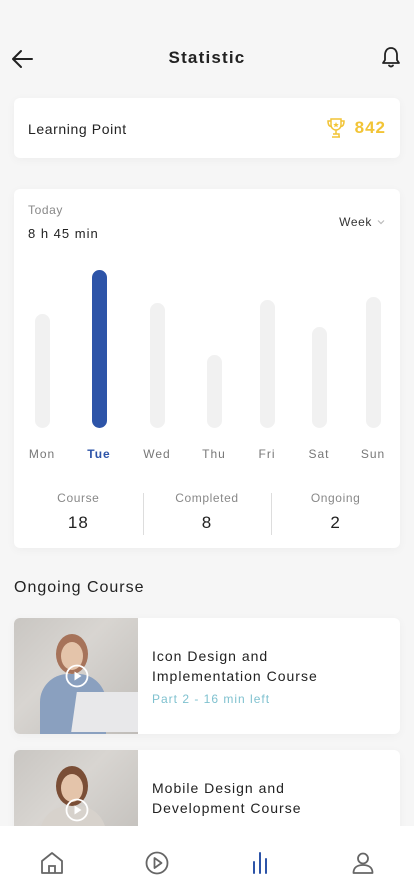 The height and width of the screenshot is (896, 414). I want to click on chart-day-label: Fri, so click(267, 454).